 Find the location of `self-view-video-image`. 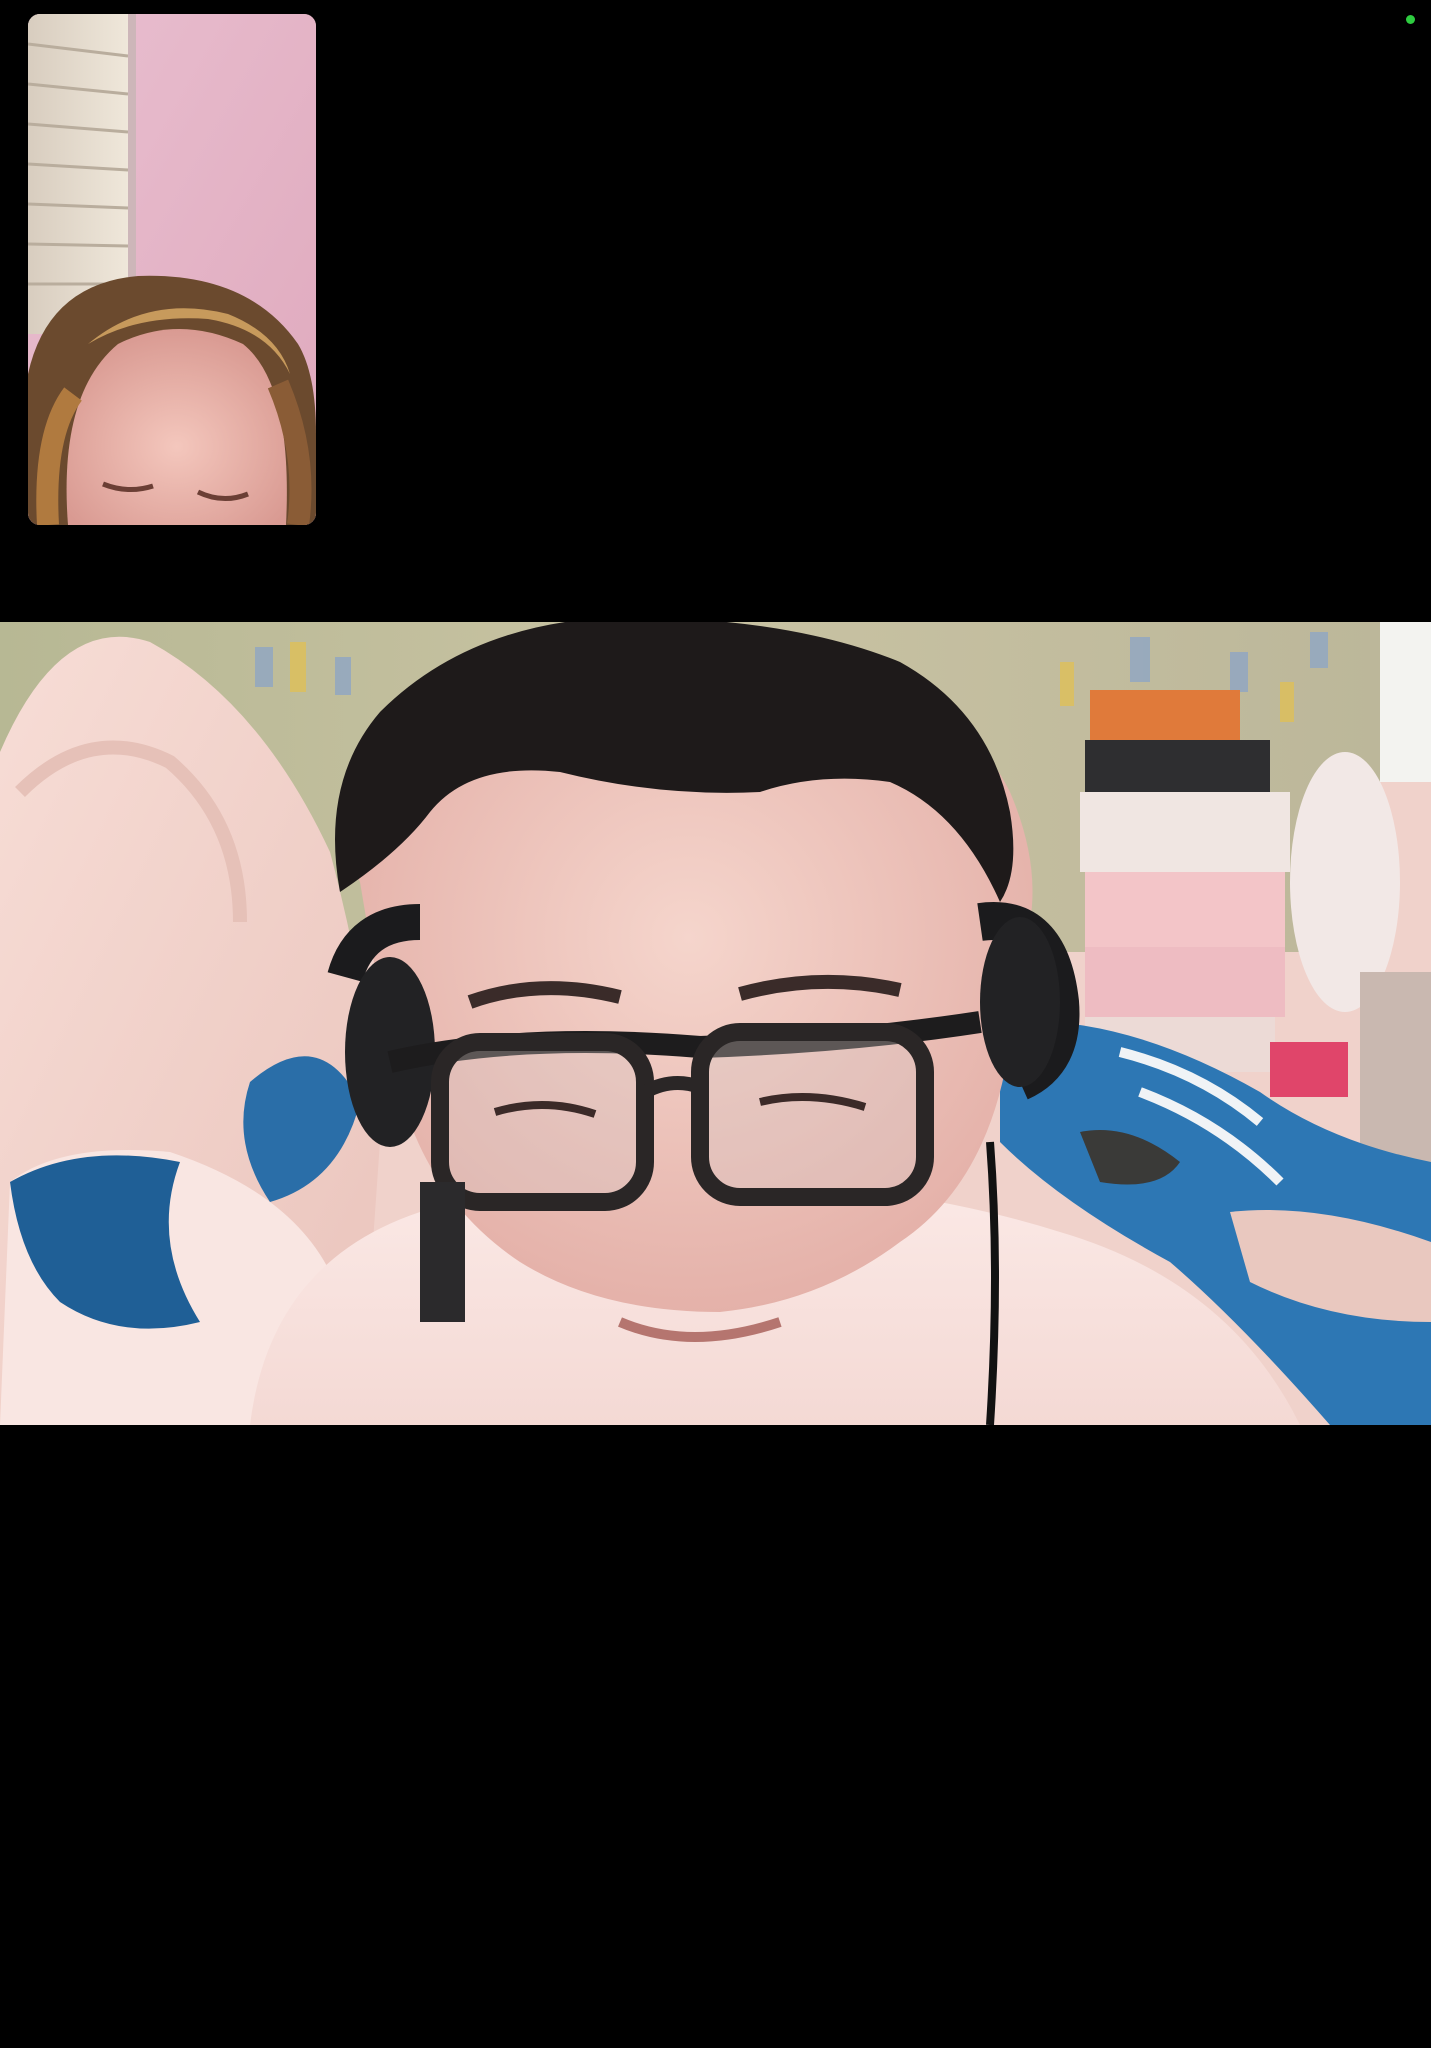

self-view-video-image is located at coordinates (172, 269).